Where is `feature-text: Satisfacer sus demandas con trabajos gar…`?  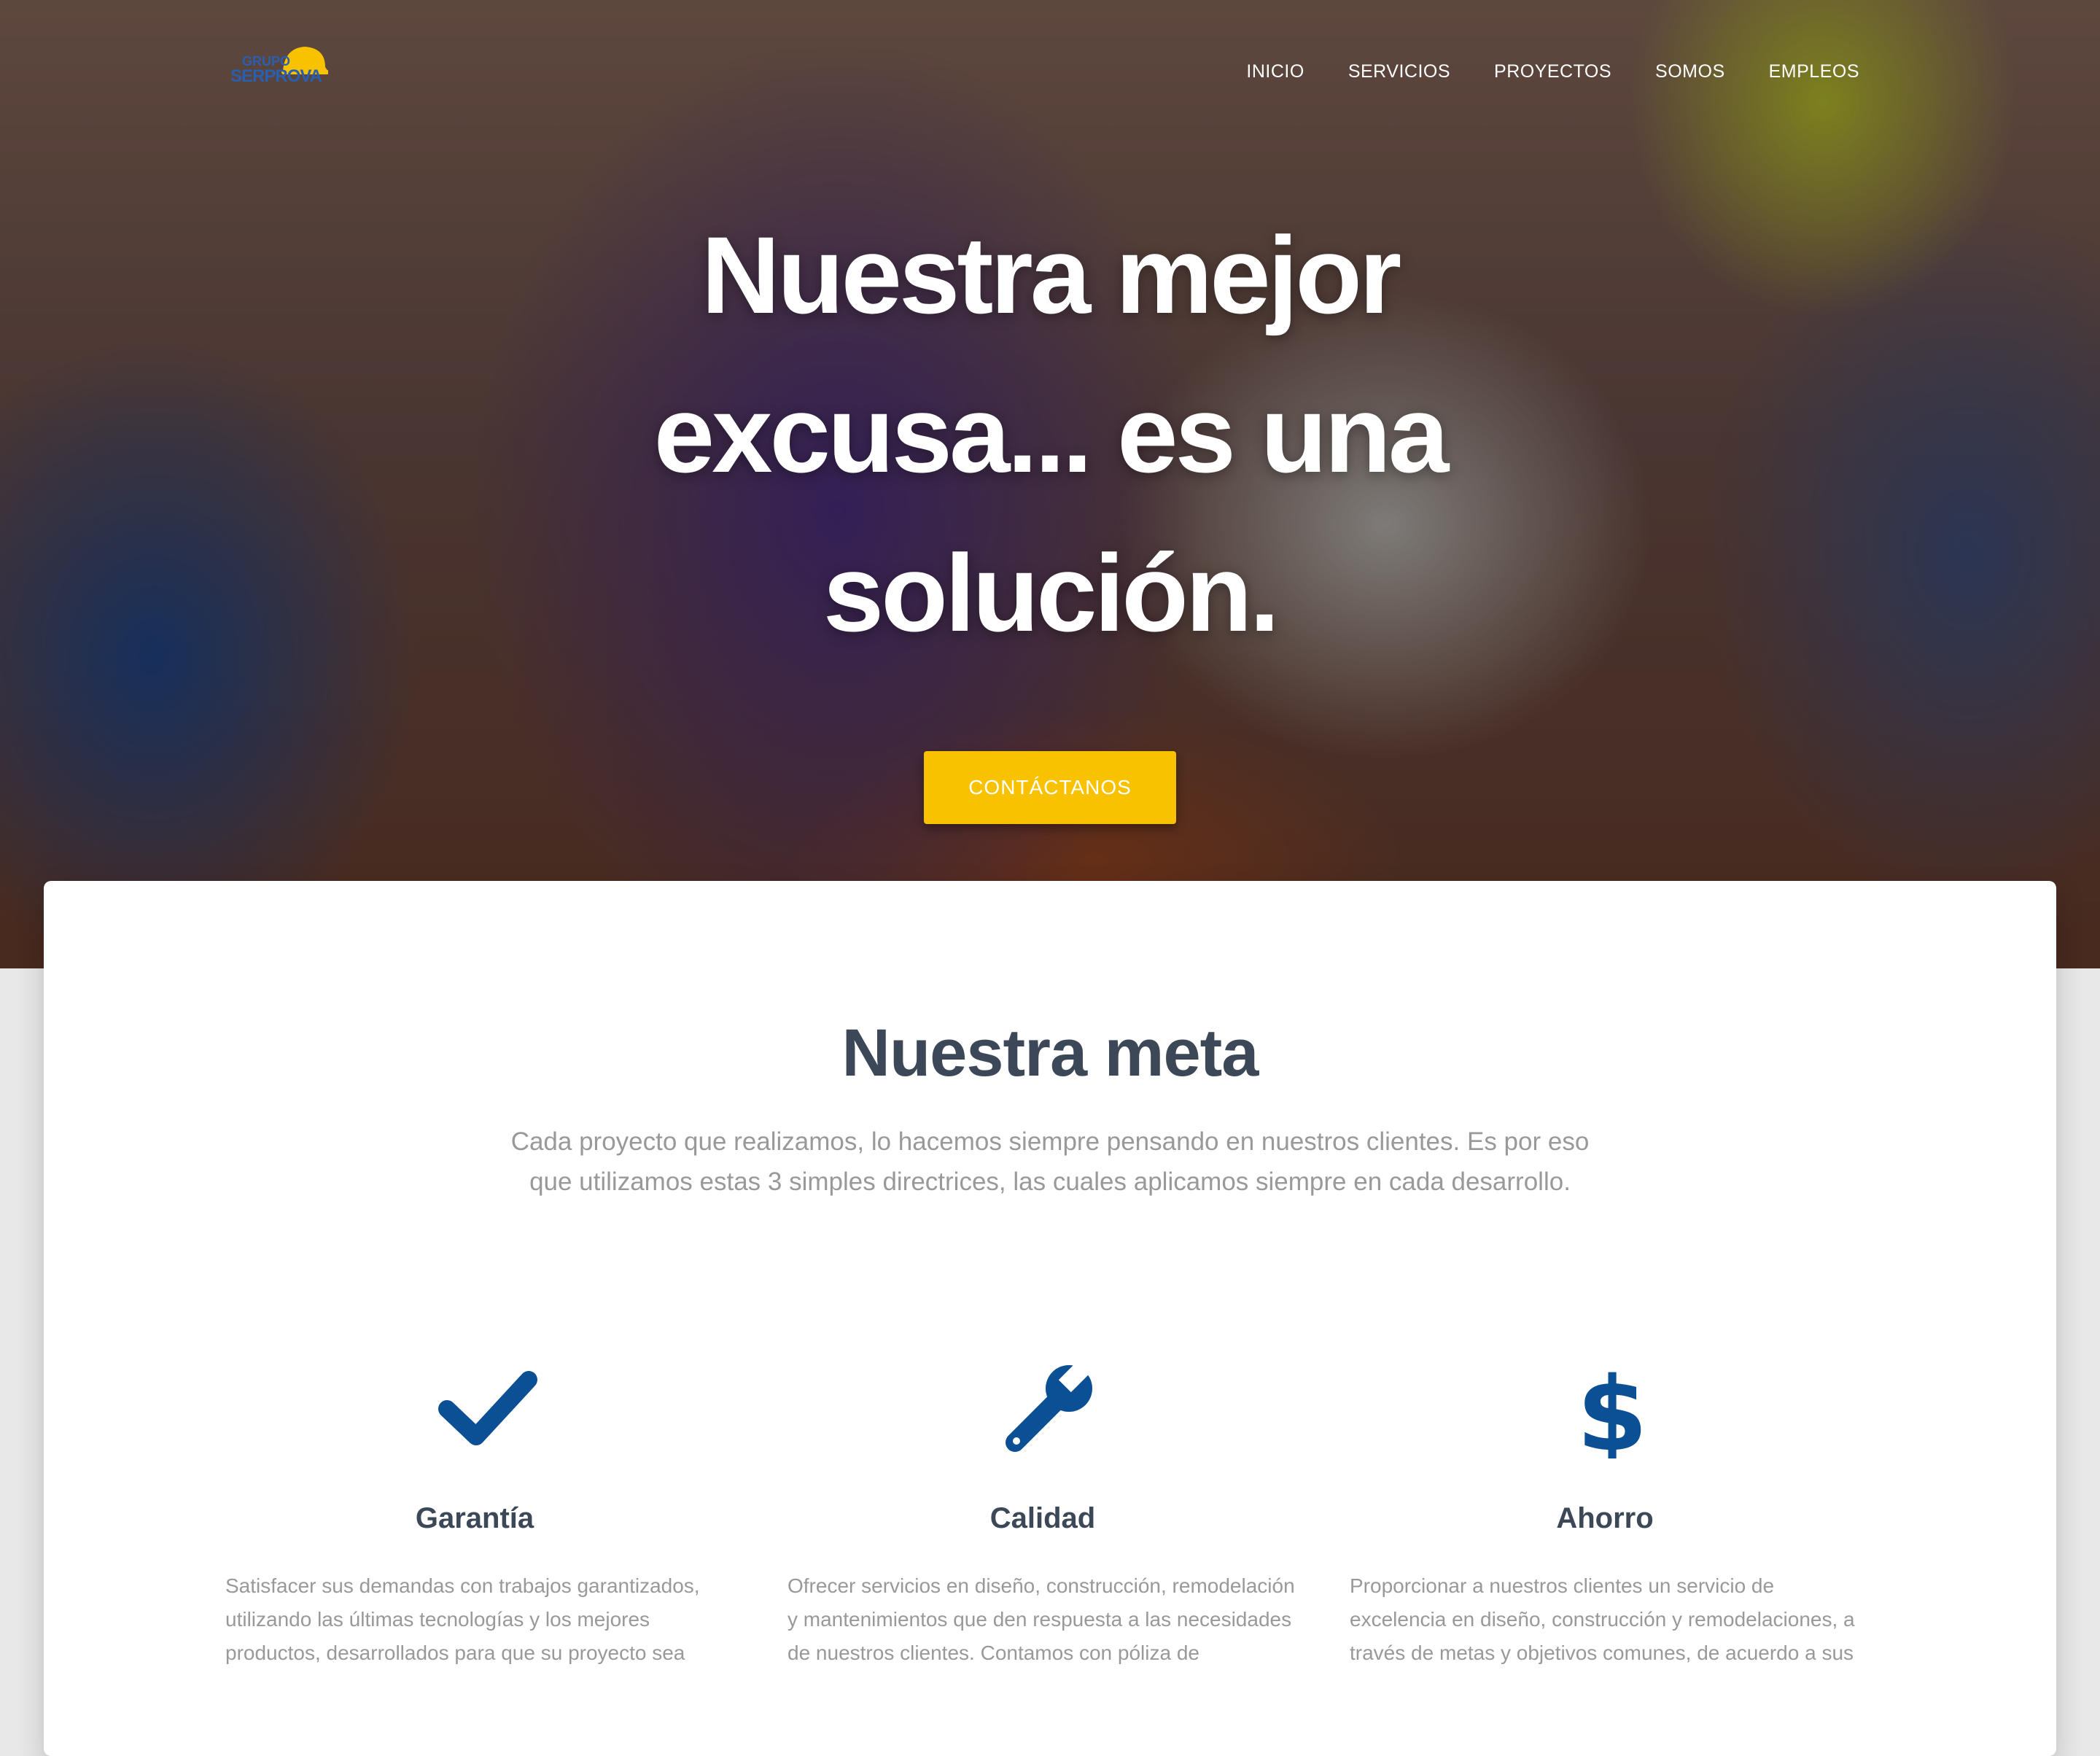
feature-text: Satisfacer sus demandas con trabajos gar… is located at coordinates (462, 1619).